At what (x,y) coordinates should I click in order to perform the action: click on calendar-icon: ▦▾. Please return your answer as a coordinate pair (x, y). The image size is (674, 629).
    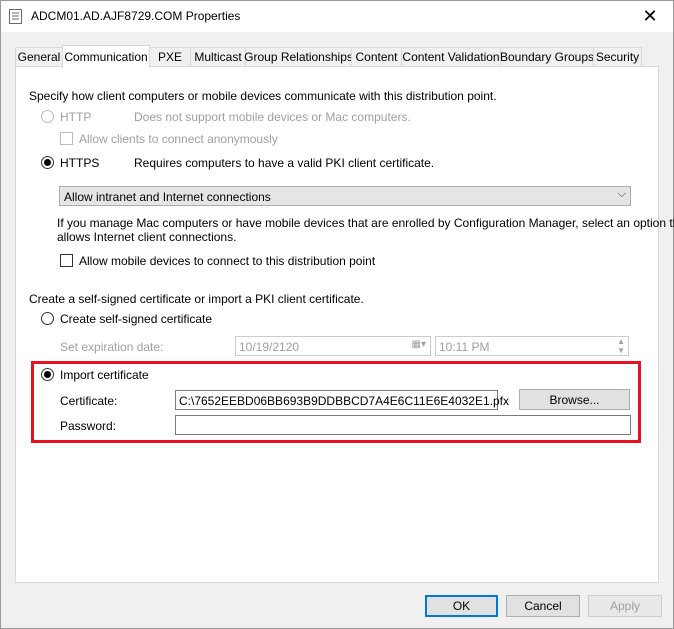
    Looking at the image, I should click on (418, 344).